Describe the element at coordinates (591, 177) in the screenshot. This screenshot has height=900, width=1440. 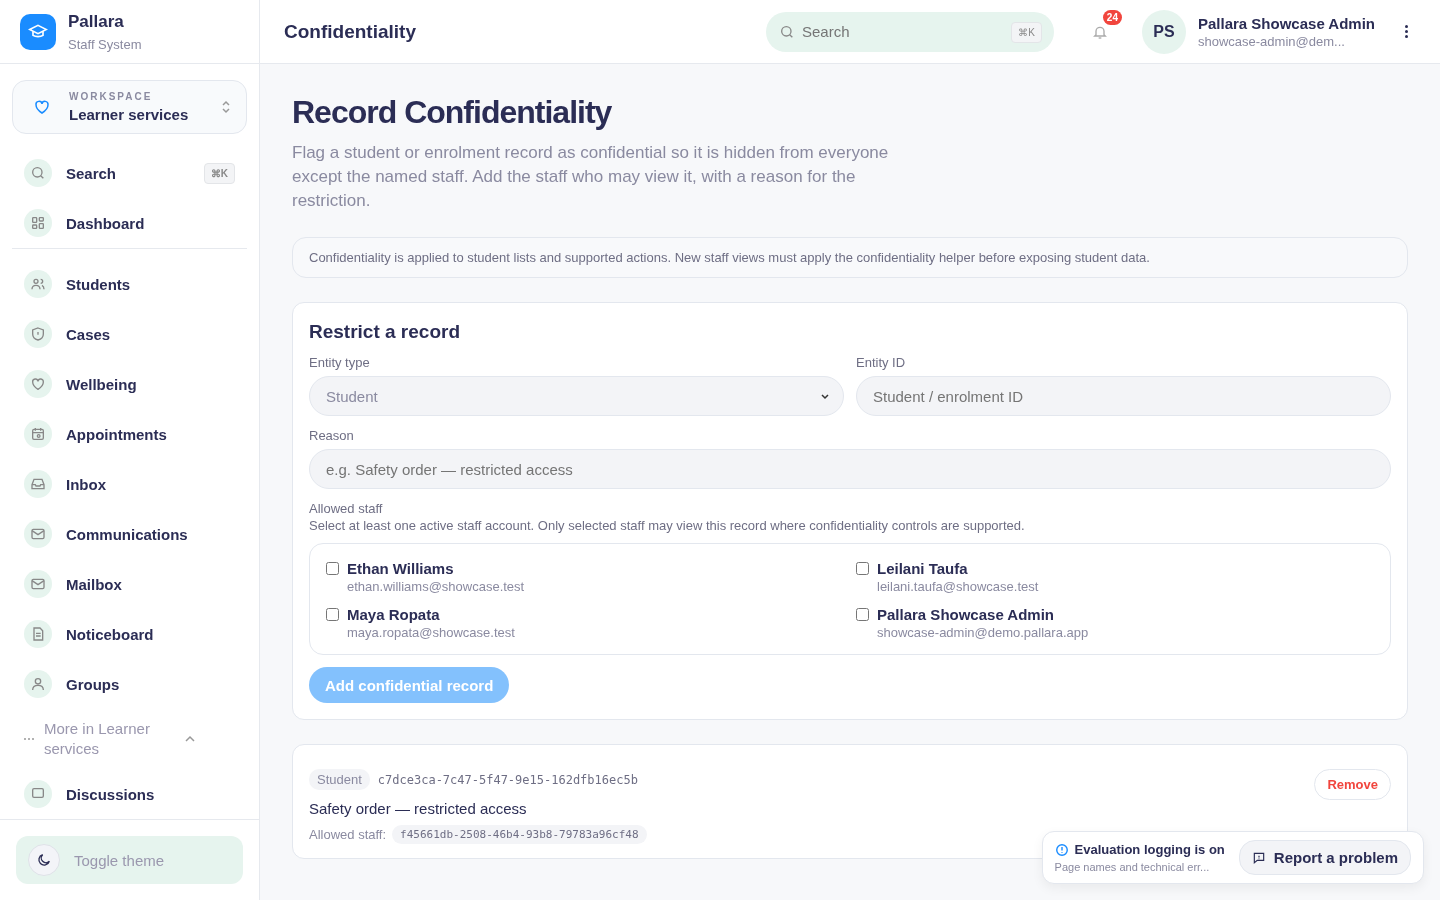
I see `page-description: Flag a student or enrolment record as confidential so it is hidden from everyone except the named staff. Add the staff who may view it, with a reason for the restriction.` at that location.